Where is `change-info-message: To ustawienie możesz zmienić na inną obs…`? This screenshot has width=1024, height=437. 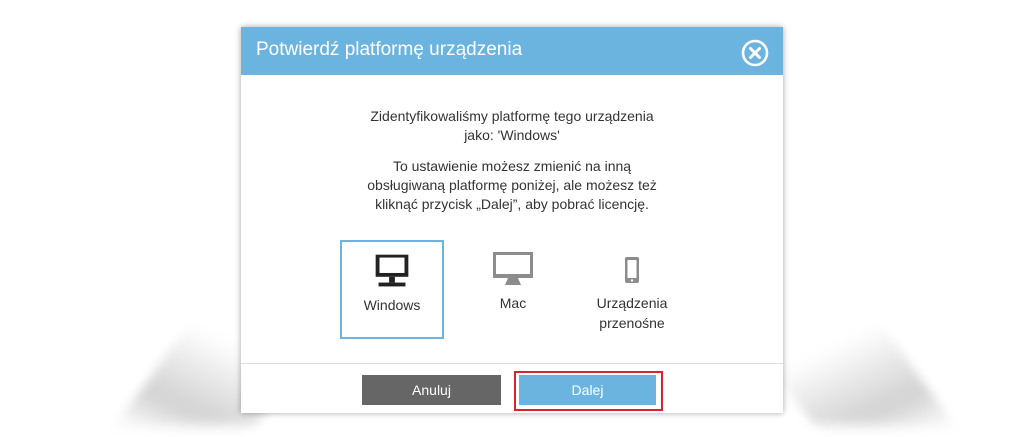 change-info-message: To ustawienie możesz zmienić na inną obs… is located at coordinates (512, 185).